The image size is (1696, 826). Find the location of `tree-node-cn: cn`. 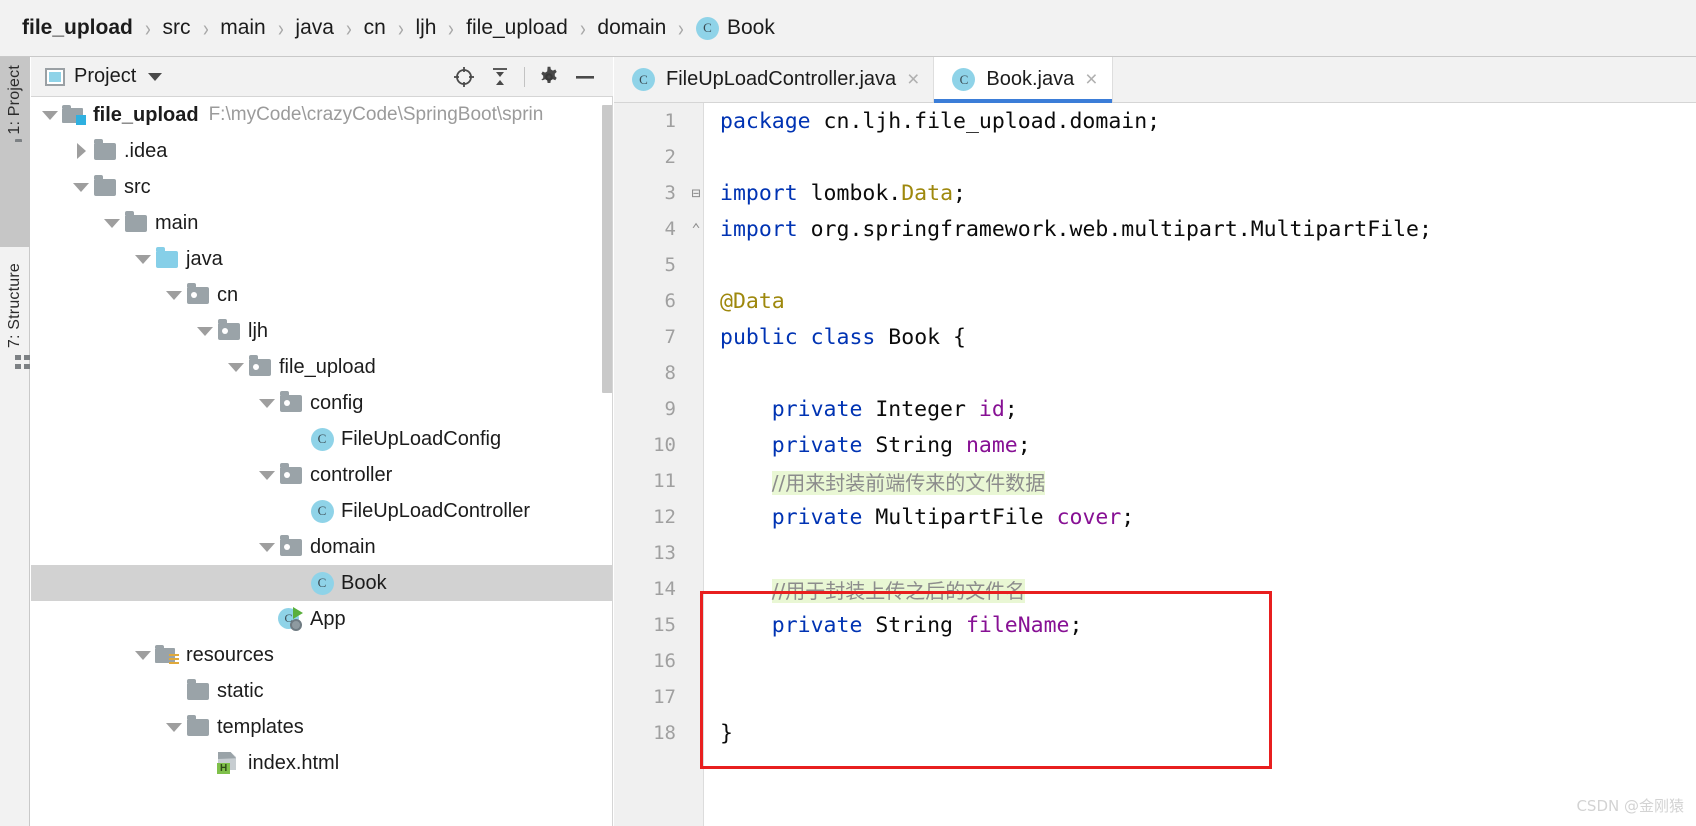

tree-node-cn: cn is located at coordinates (322, 295).